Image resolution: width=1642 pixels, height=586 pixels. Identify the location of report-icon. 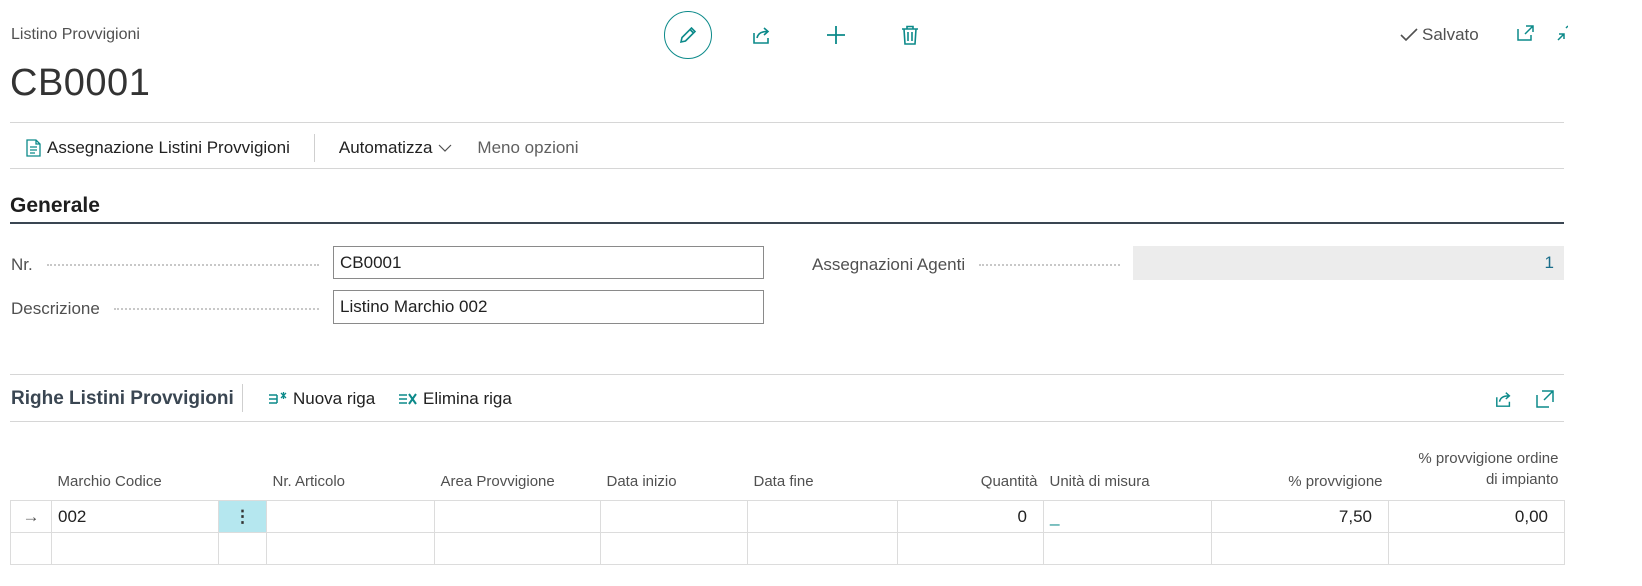
(33, 148).